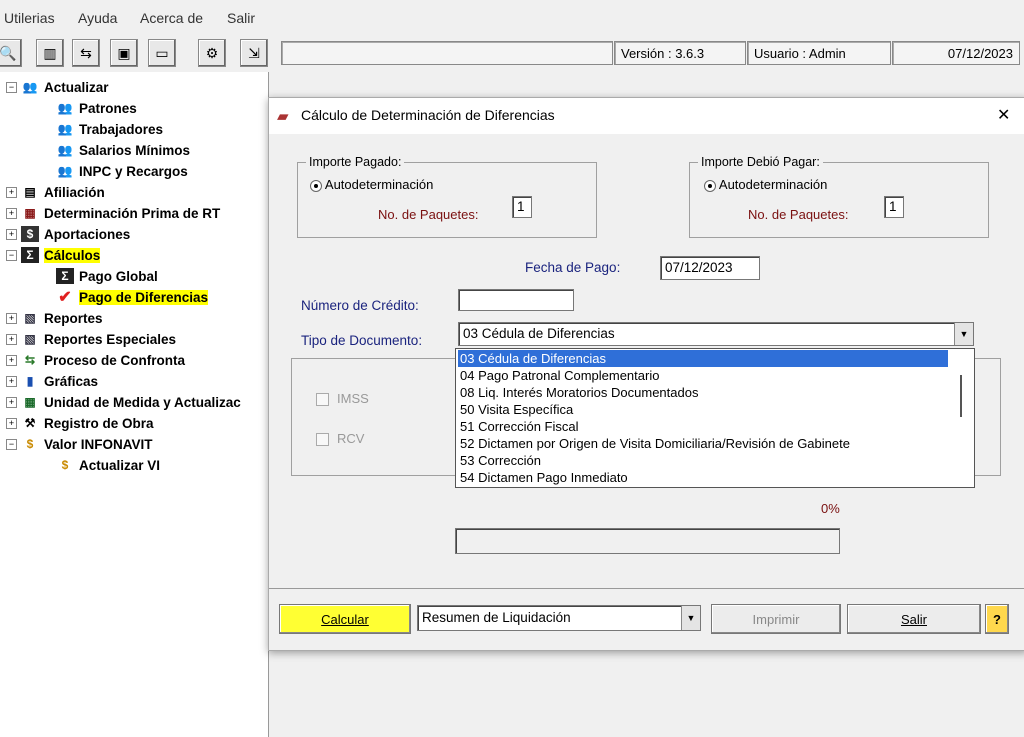 The height and width of the screenshot is (737, 1024). I want to click on tree-item-reportes-especiales: + ▧ Reportes Especiales, so click(91, 339).